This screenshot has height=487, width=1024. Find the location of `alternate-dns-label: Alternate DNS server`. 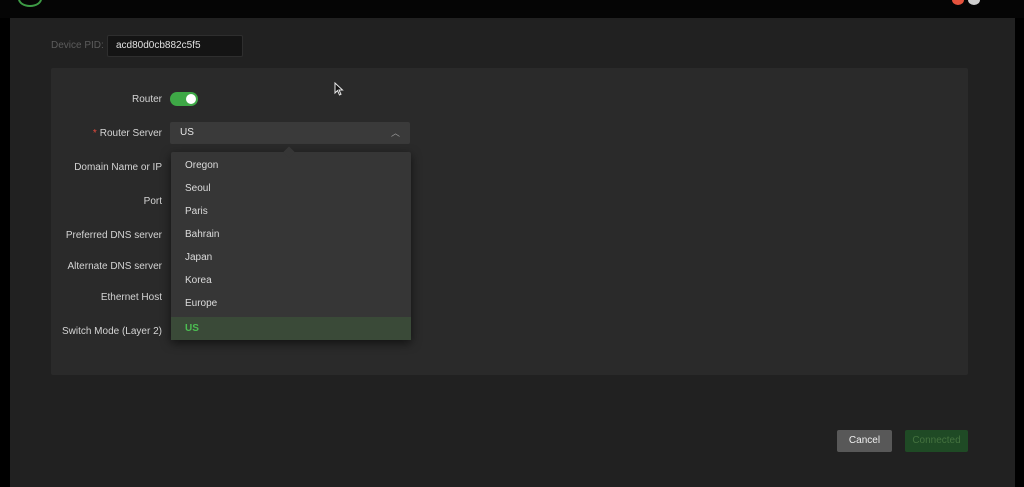

alternate-dns-label: Alternate DNS server is located at coordinates (114, 266).